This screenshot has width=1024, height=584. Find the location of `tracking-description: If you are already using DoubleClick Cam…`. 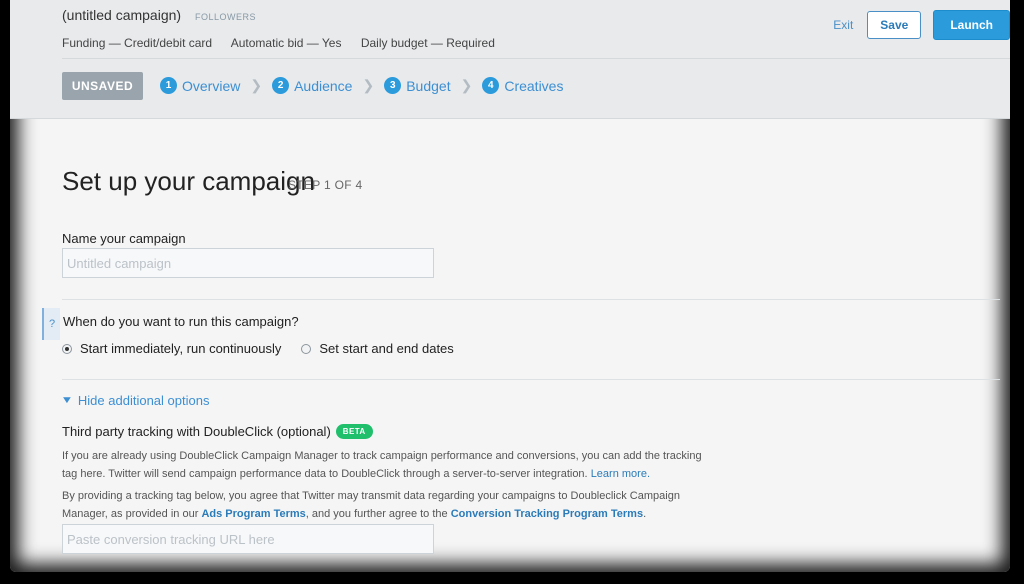

tracking-description: If you are already using DoubleClick Cam… is located at coordinates (382, 465).